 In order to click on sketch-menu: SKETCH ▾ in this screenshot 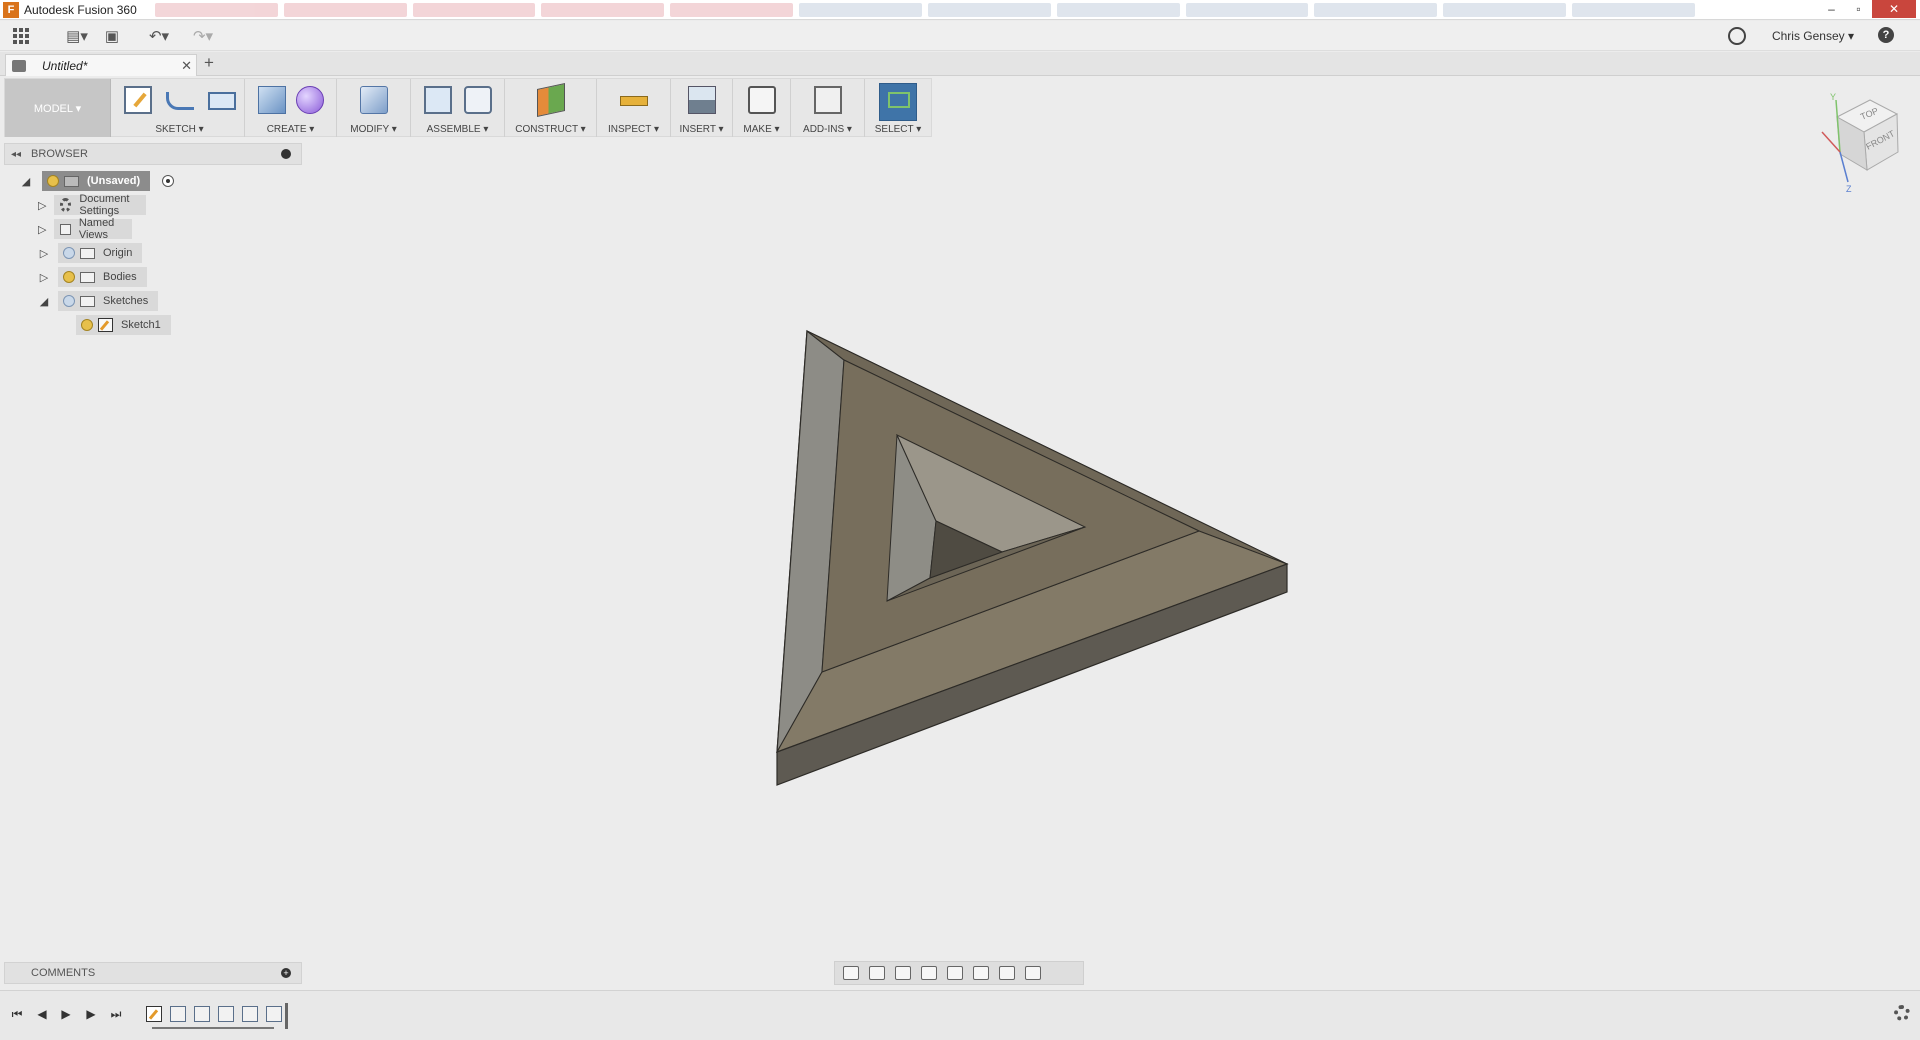, I will do `click(179, 129)`.